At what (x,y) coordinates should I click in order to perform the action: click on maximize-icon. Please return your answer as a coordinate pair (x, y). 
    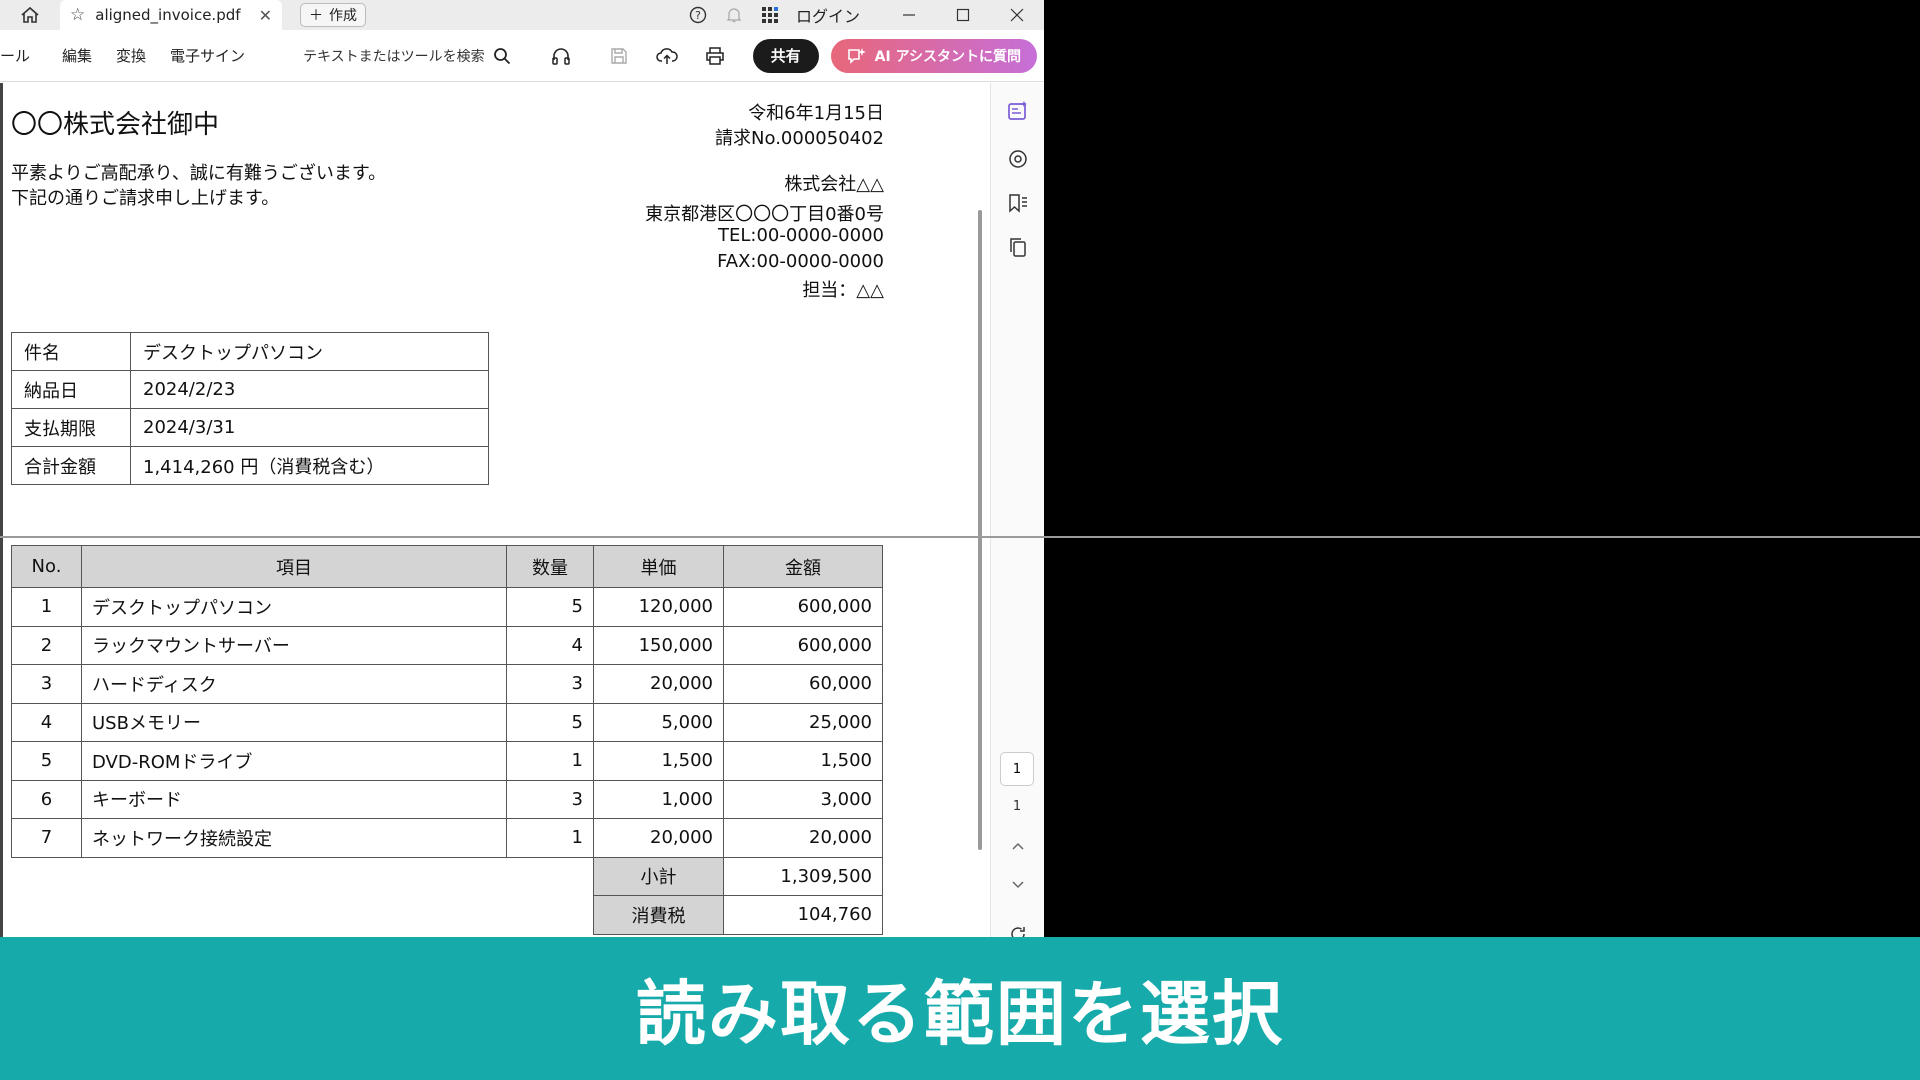
    Looking at the image, I should click on (963, 15).